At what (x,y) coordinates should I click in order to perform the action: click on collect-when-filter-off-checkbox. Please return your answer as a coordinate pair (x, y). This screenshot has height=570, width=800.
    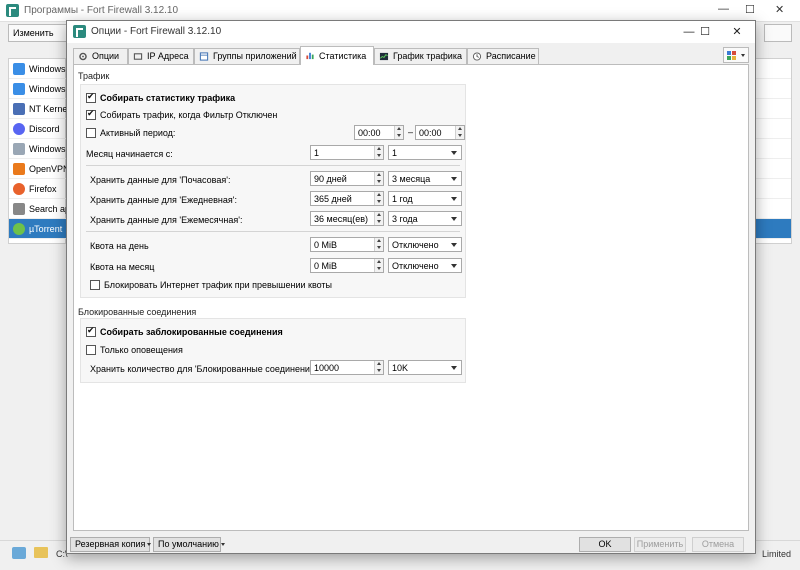
    Looking at the image, I should click on (91, 114).